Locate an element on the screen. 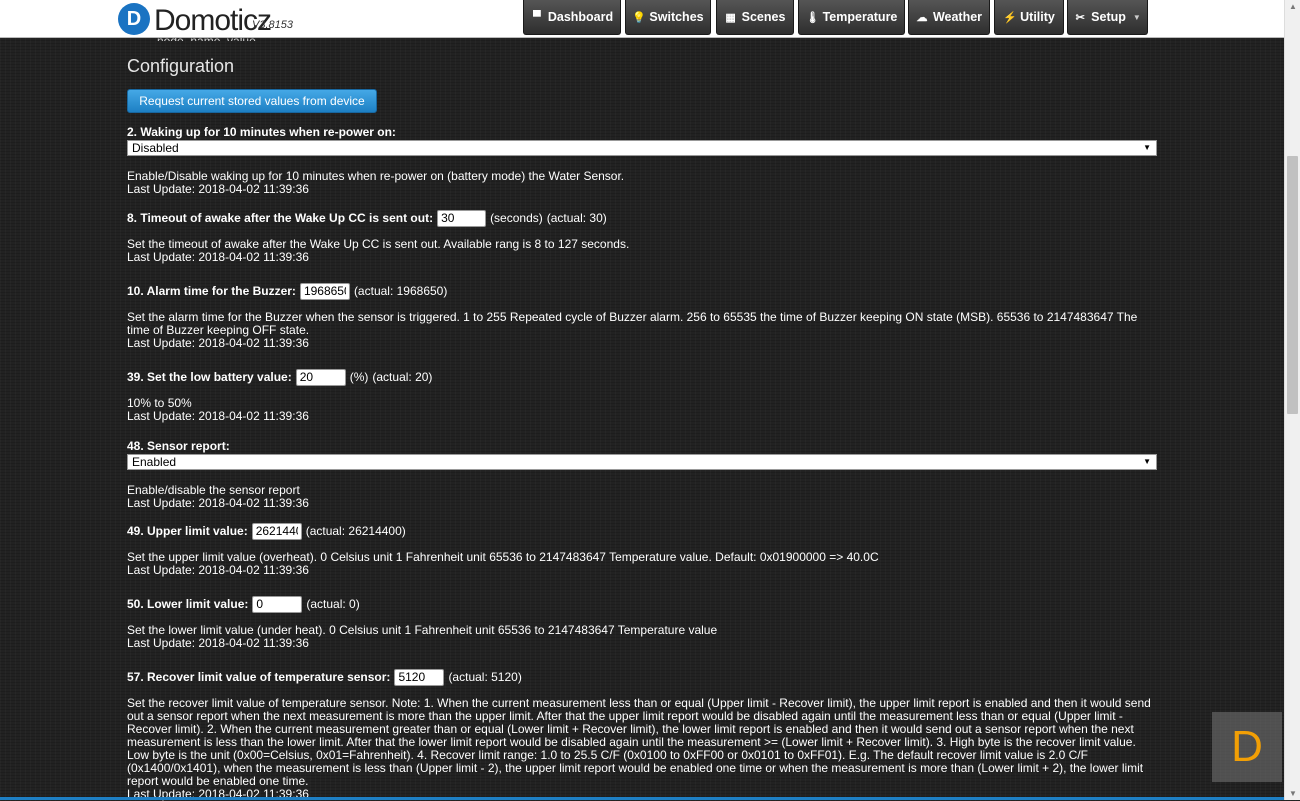  param-label: 39. Set the low battery value: is located at coordinates (209, 376).